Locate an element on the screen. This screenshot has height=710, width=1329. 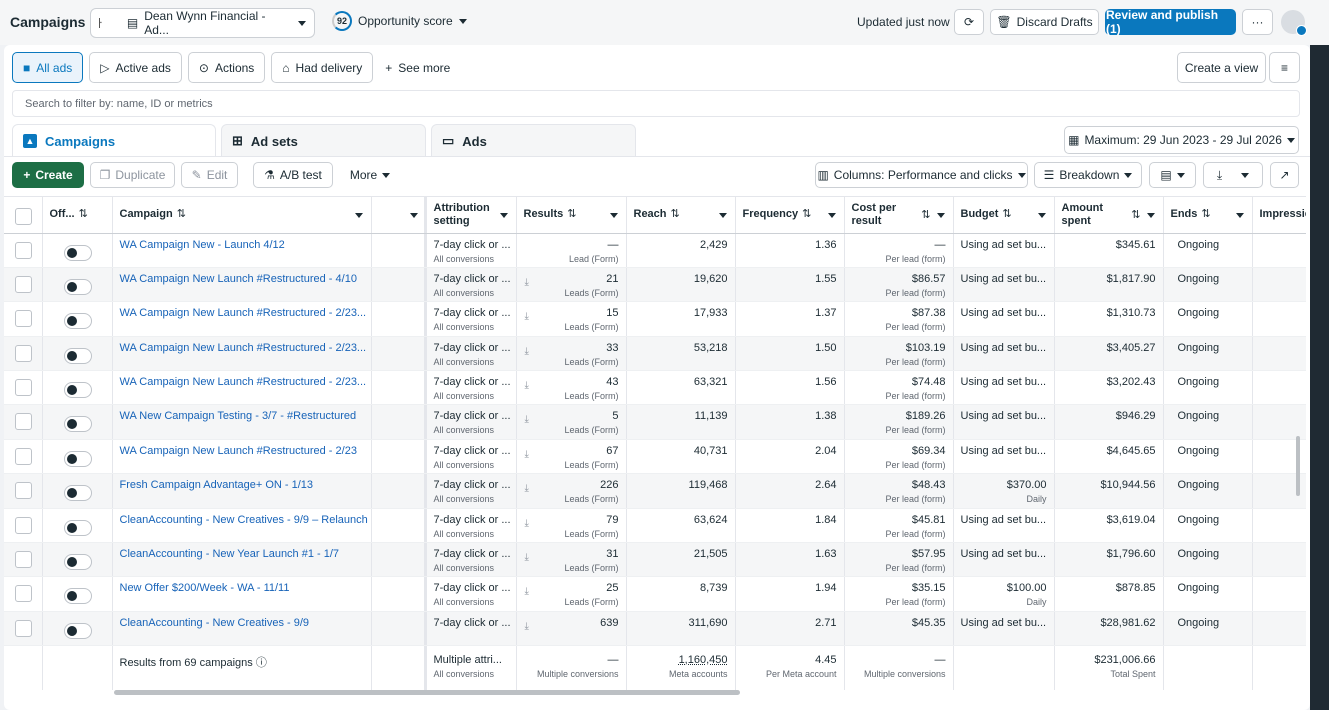
campaign-link: New Offer $200/Week - WA - 11/11 is located at coordinates (205, 588).